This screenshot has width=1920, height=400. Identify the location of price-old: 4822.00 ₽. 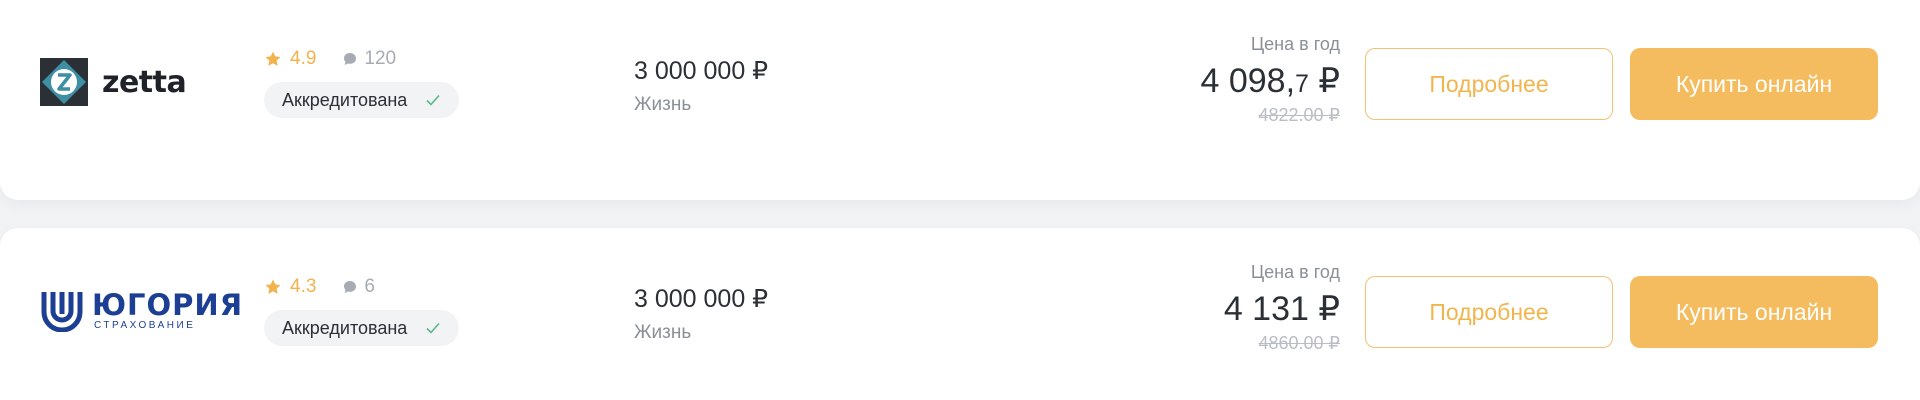
(1299, 115).